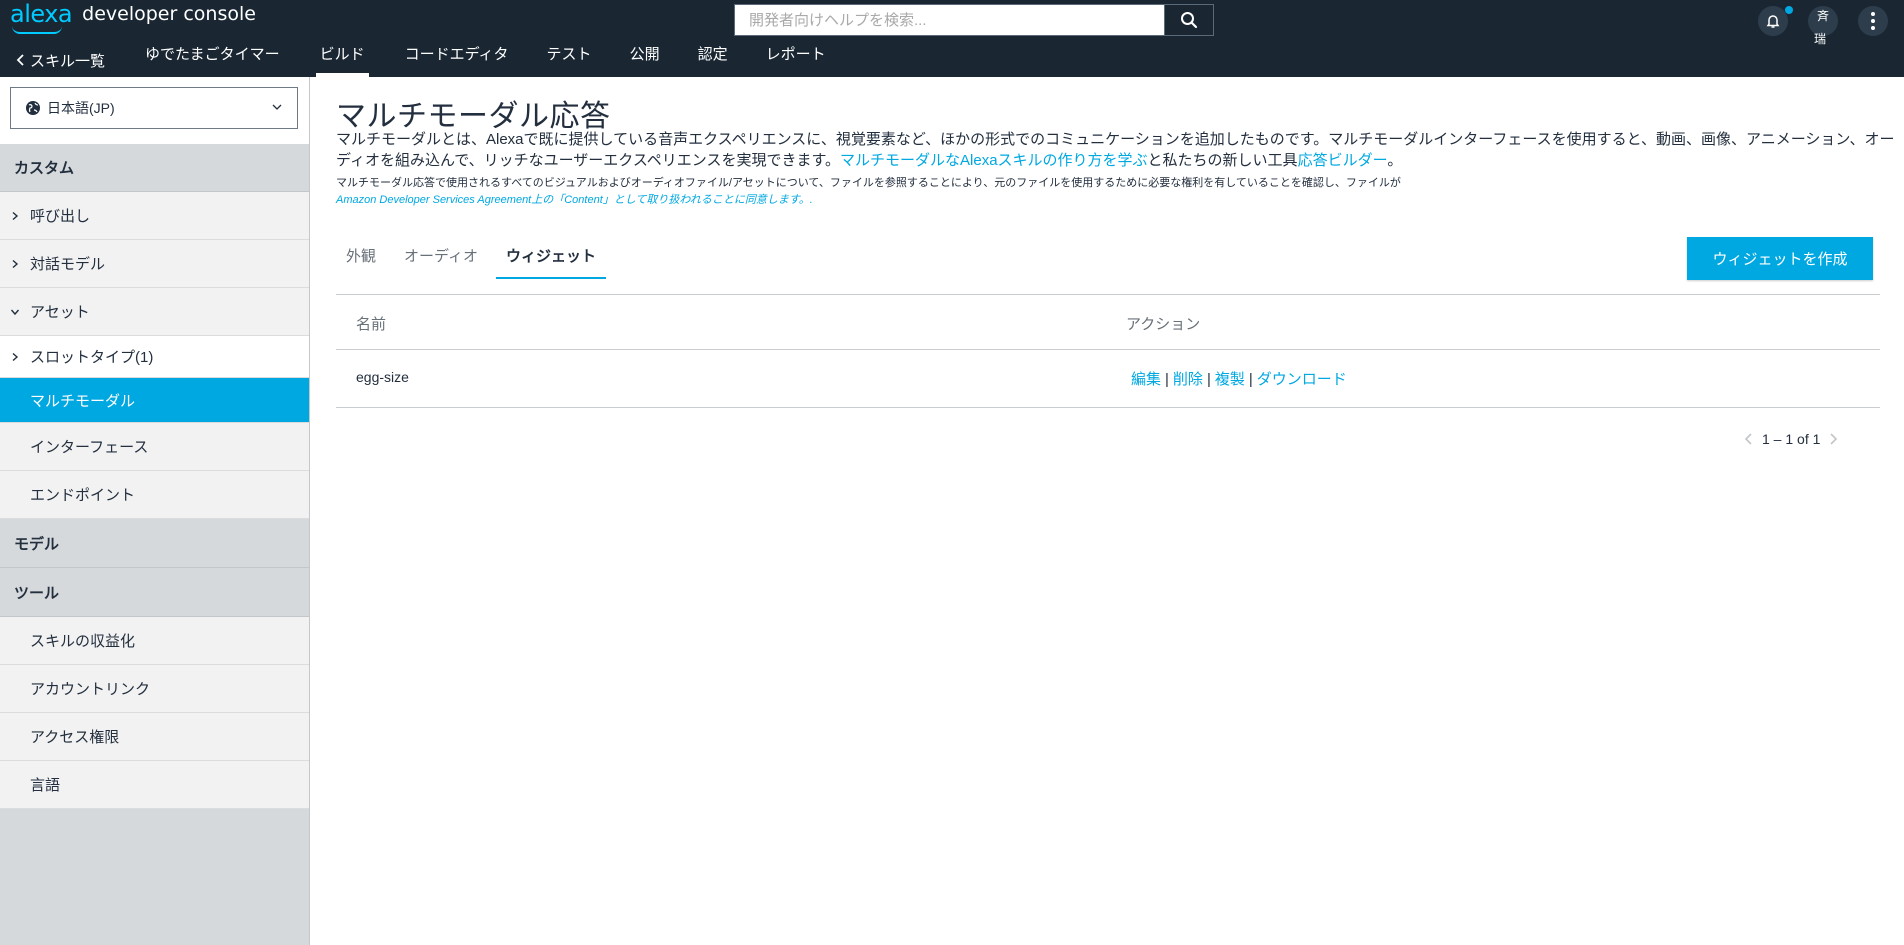 The height and width of the screenshot is (945, 1904). I want to click on sidebar-item-label: スロットタイプ(1), so click(92, 357).